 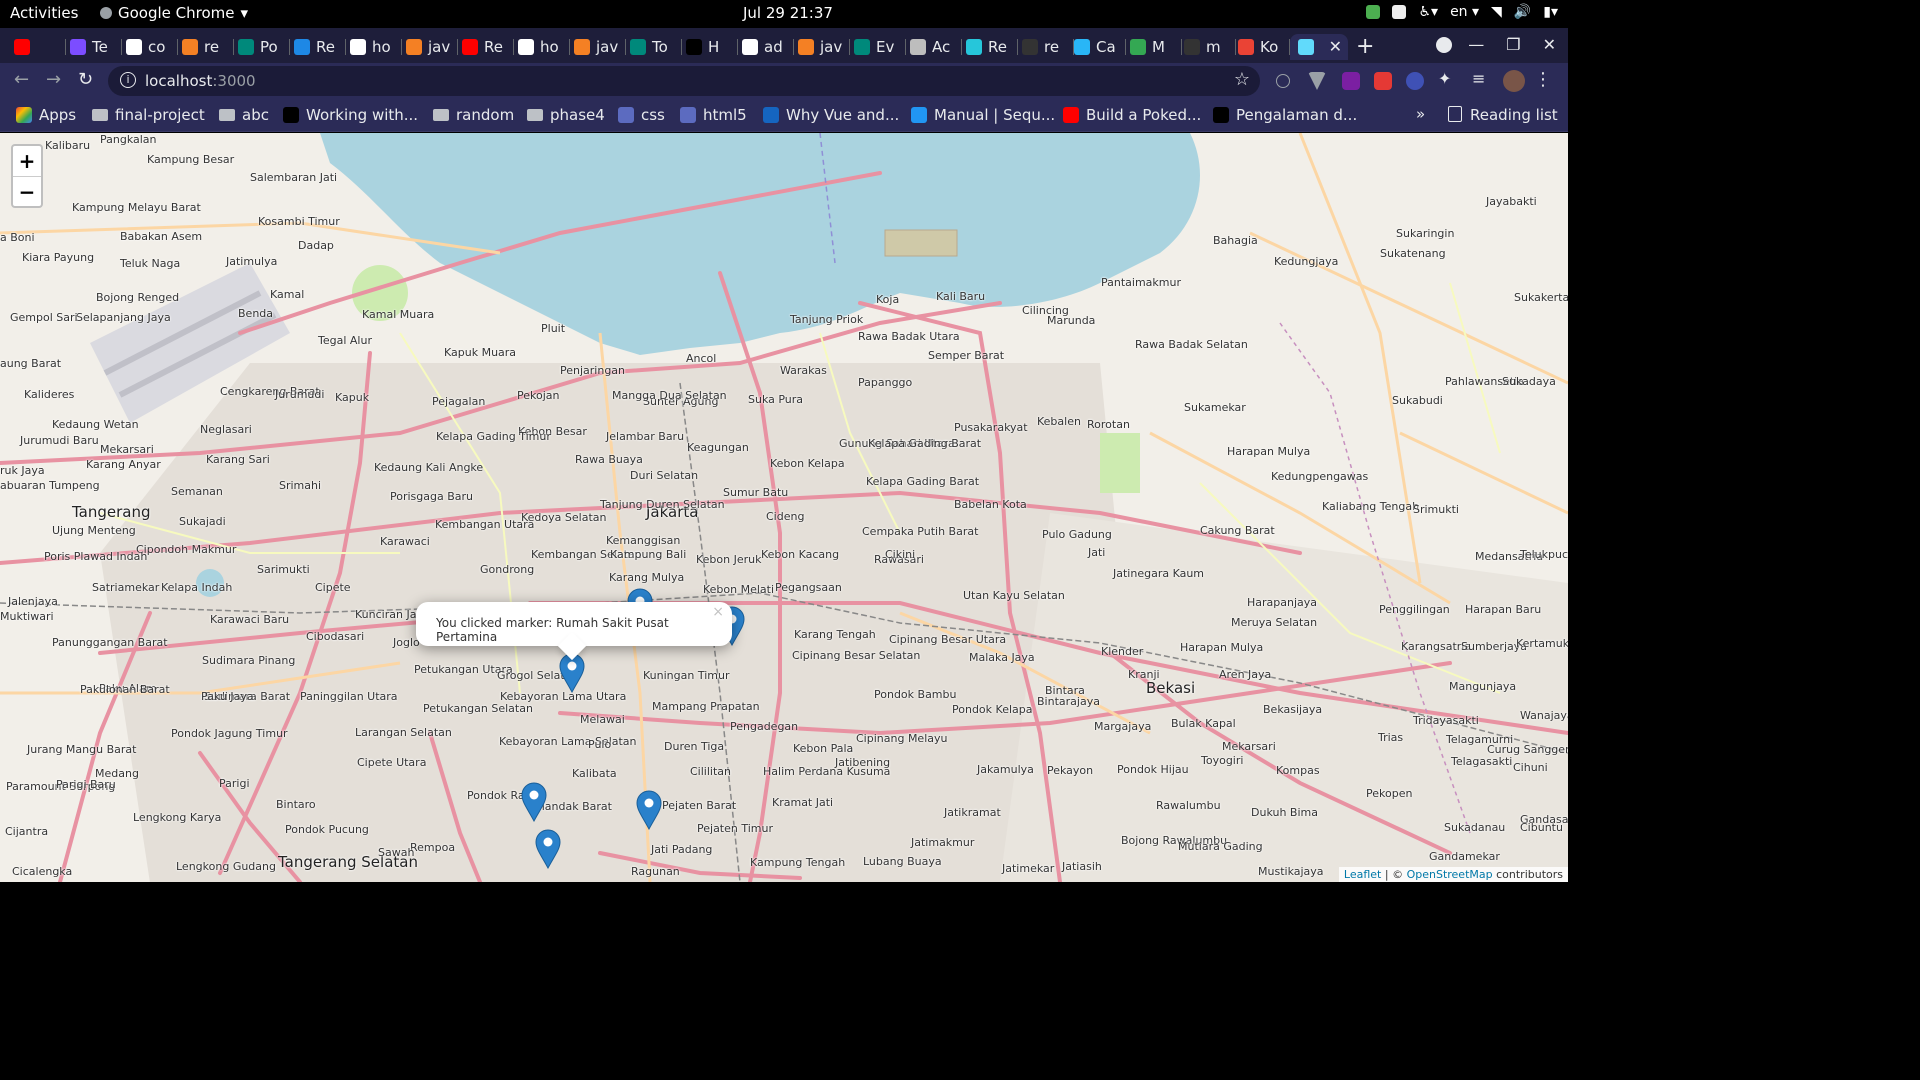 I want to click on new-tab-button: +, so click(x=1365, y=46).